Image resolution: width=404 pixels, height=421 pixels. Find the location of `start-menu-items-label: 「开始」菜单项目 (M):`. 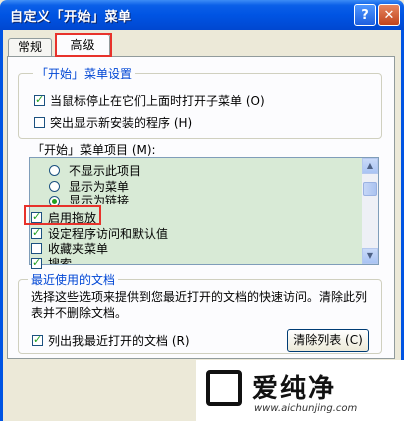

start-menu-items-label: 「开始」菜单项目 (M): is located at coordinates (94, 150).